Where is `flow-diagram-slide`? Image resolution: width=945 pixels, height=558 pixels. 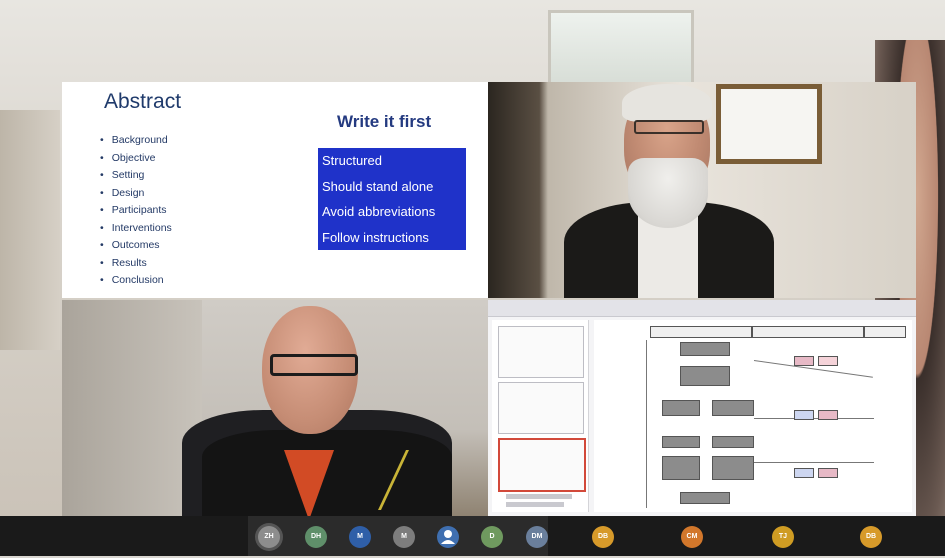
flow-diagram-slide is located at coordinates (753, 416).